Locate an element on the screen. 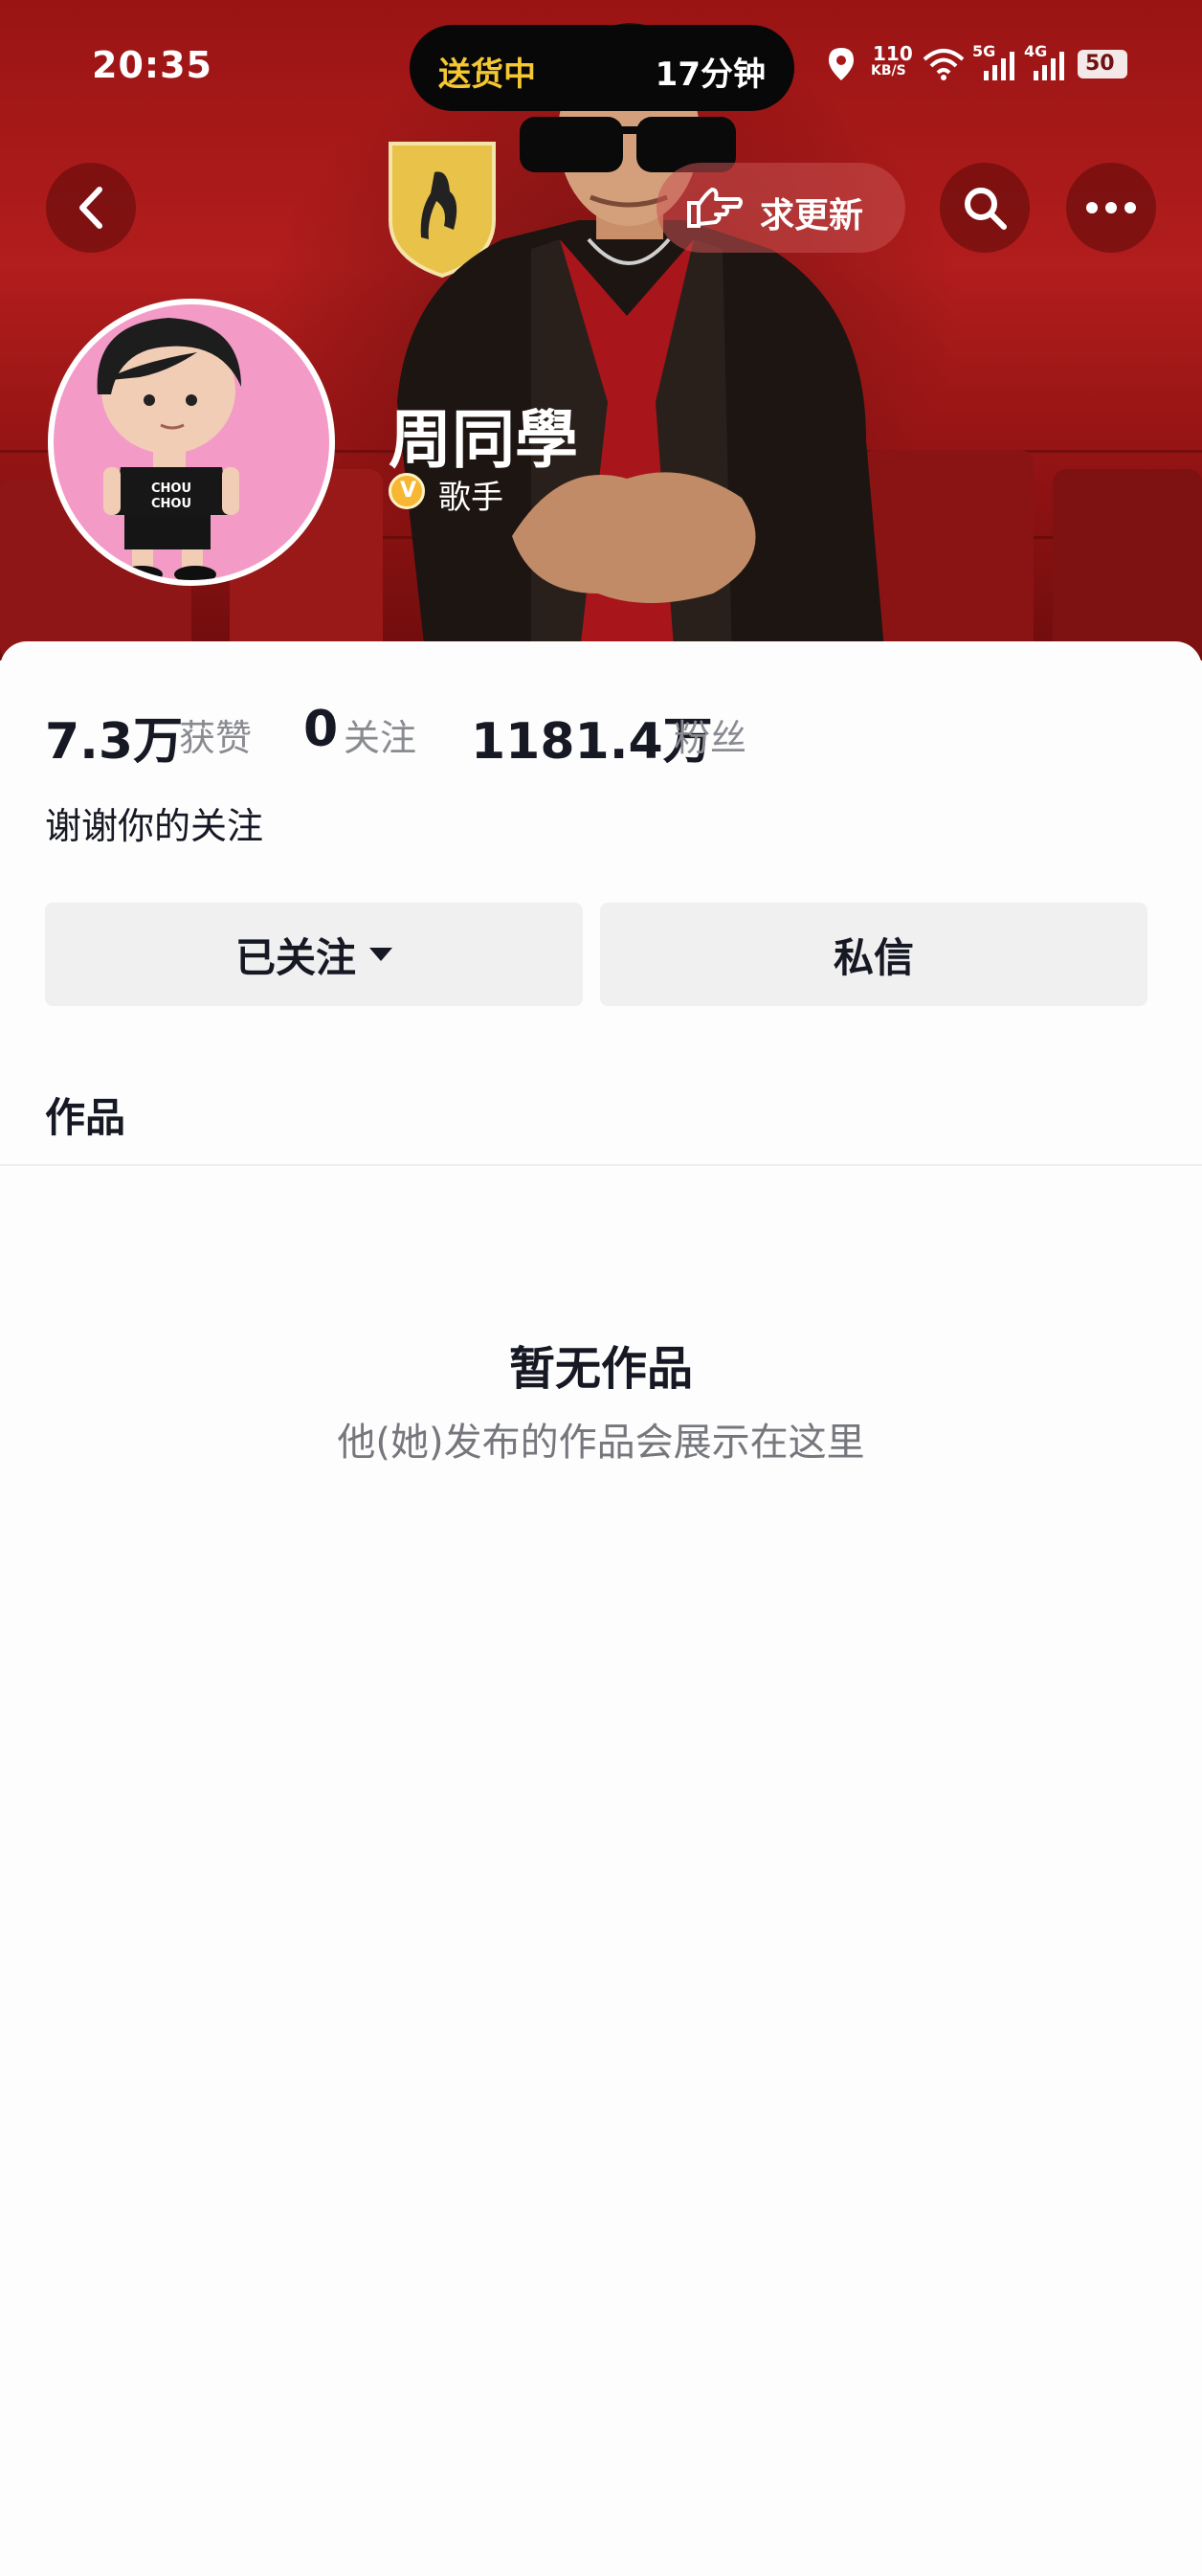  message-button-label: 私信 is located at coordinates (873, 957).